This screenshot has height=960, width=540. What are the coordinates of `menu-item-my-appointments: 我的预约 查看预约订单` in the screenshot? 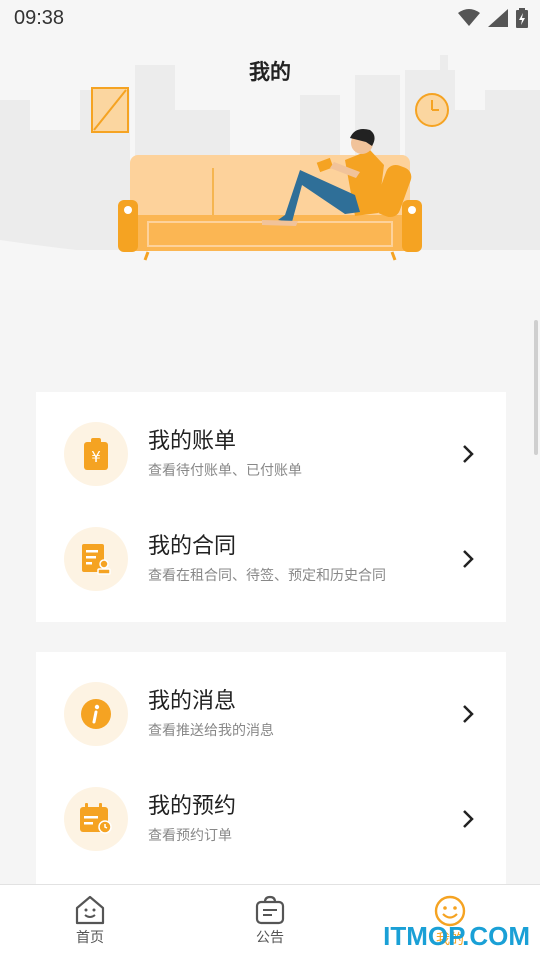 It's located at (271, 819).